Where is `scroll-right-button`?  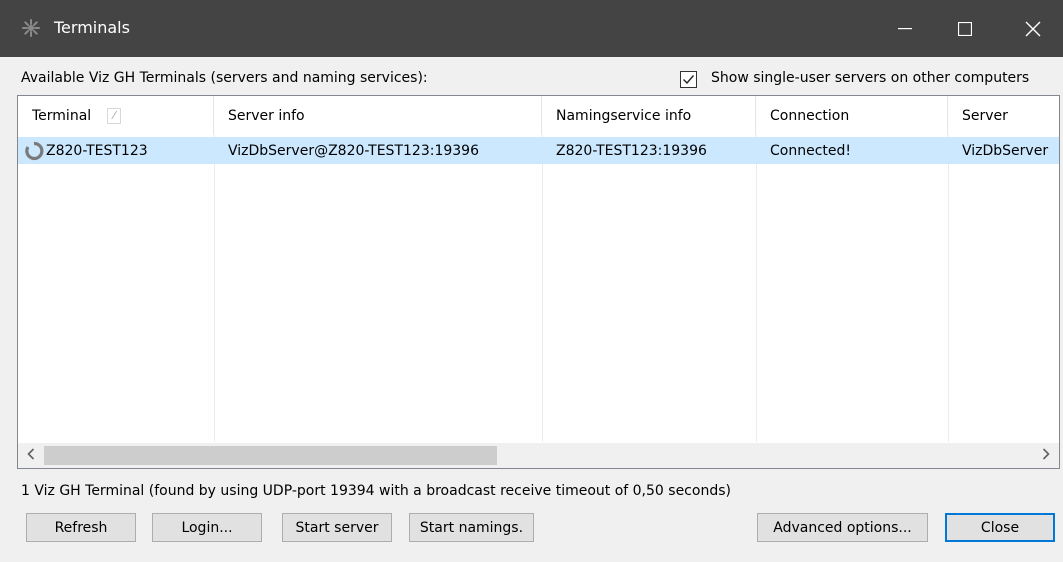
scroll-right-button is located at coordinates (1046, 455).